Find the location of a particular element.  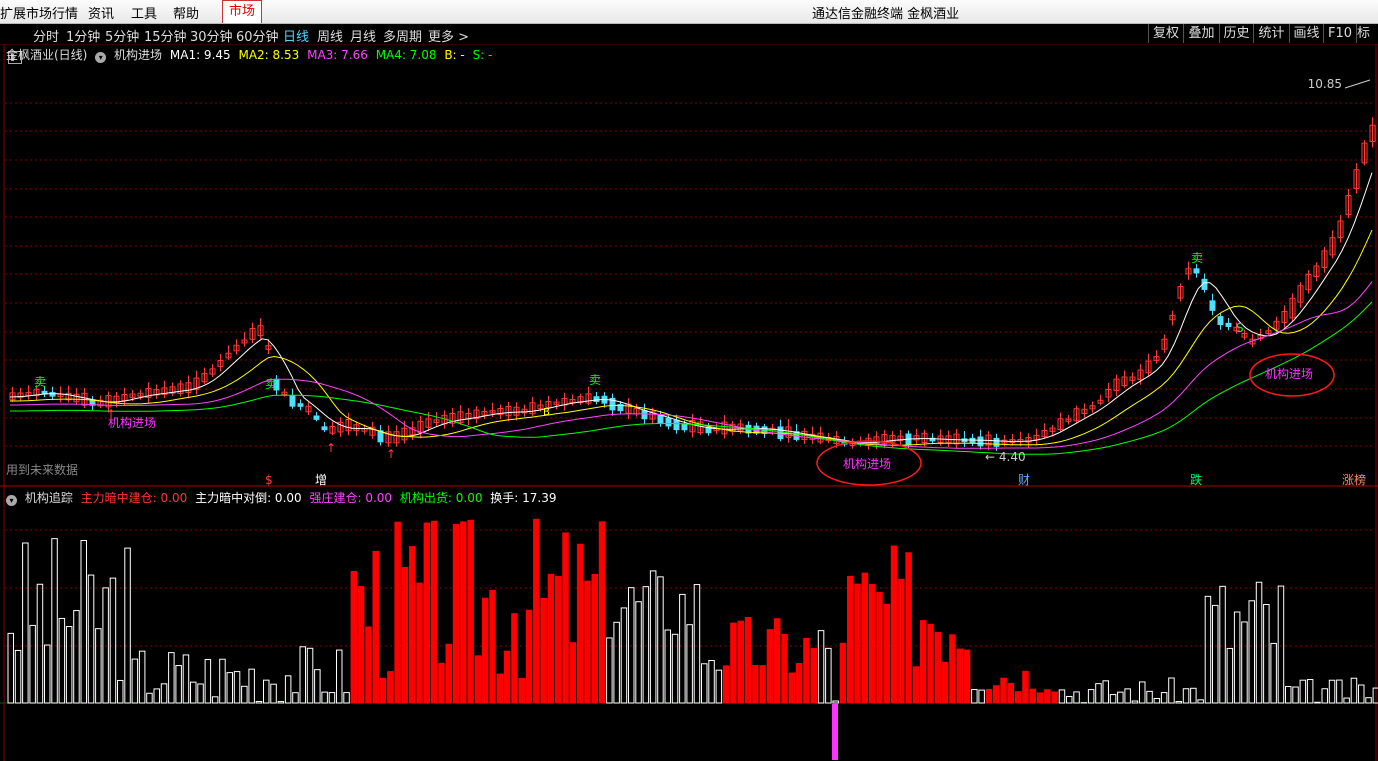

sell-signal-label: 卖 is located at coordinates (1197, 258).